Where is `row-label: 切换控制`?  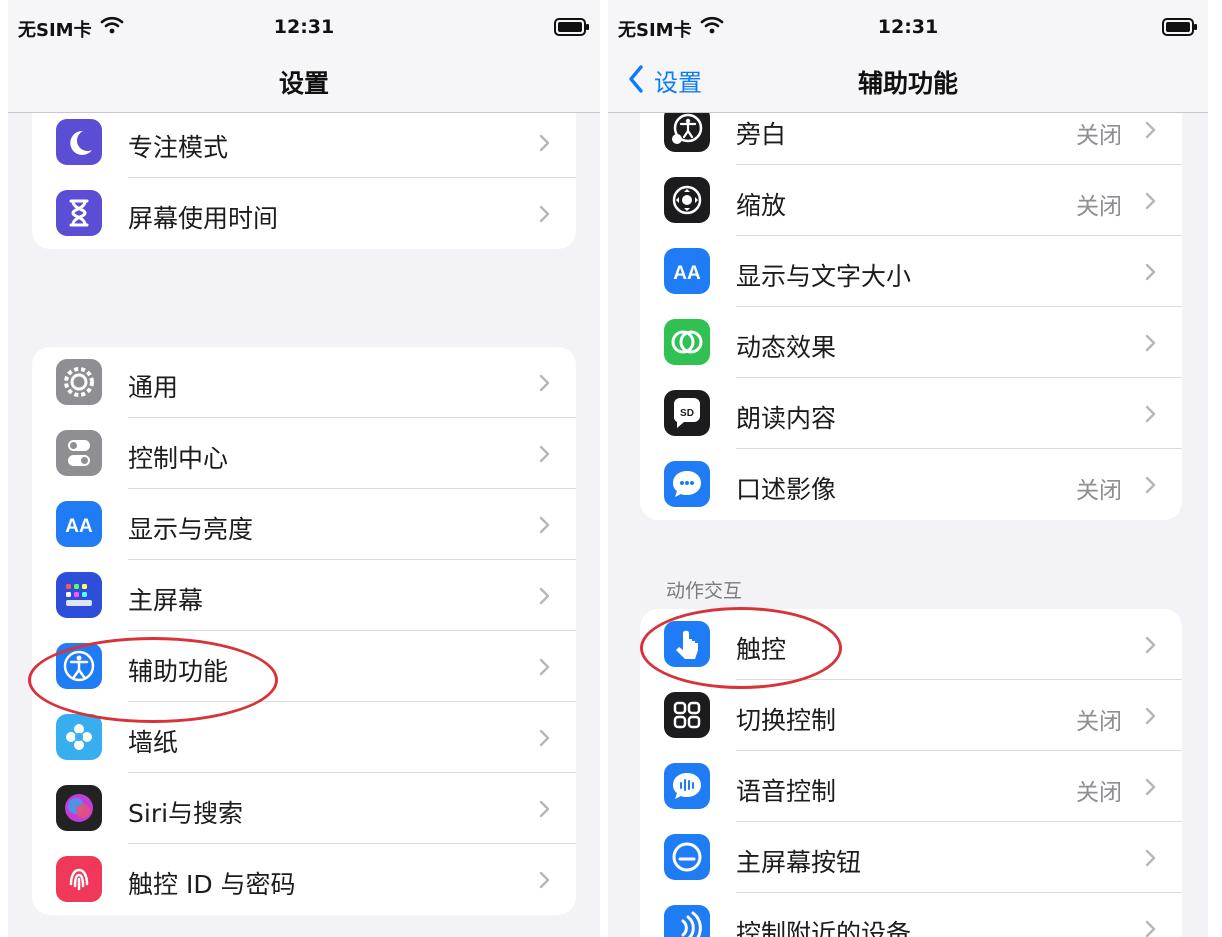 row-label: 切换控制 is located at coordinates (786, 720).